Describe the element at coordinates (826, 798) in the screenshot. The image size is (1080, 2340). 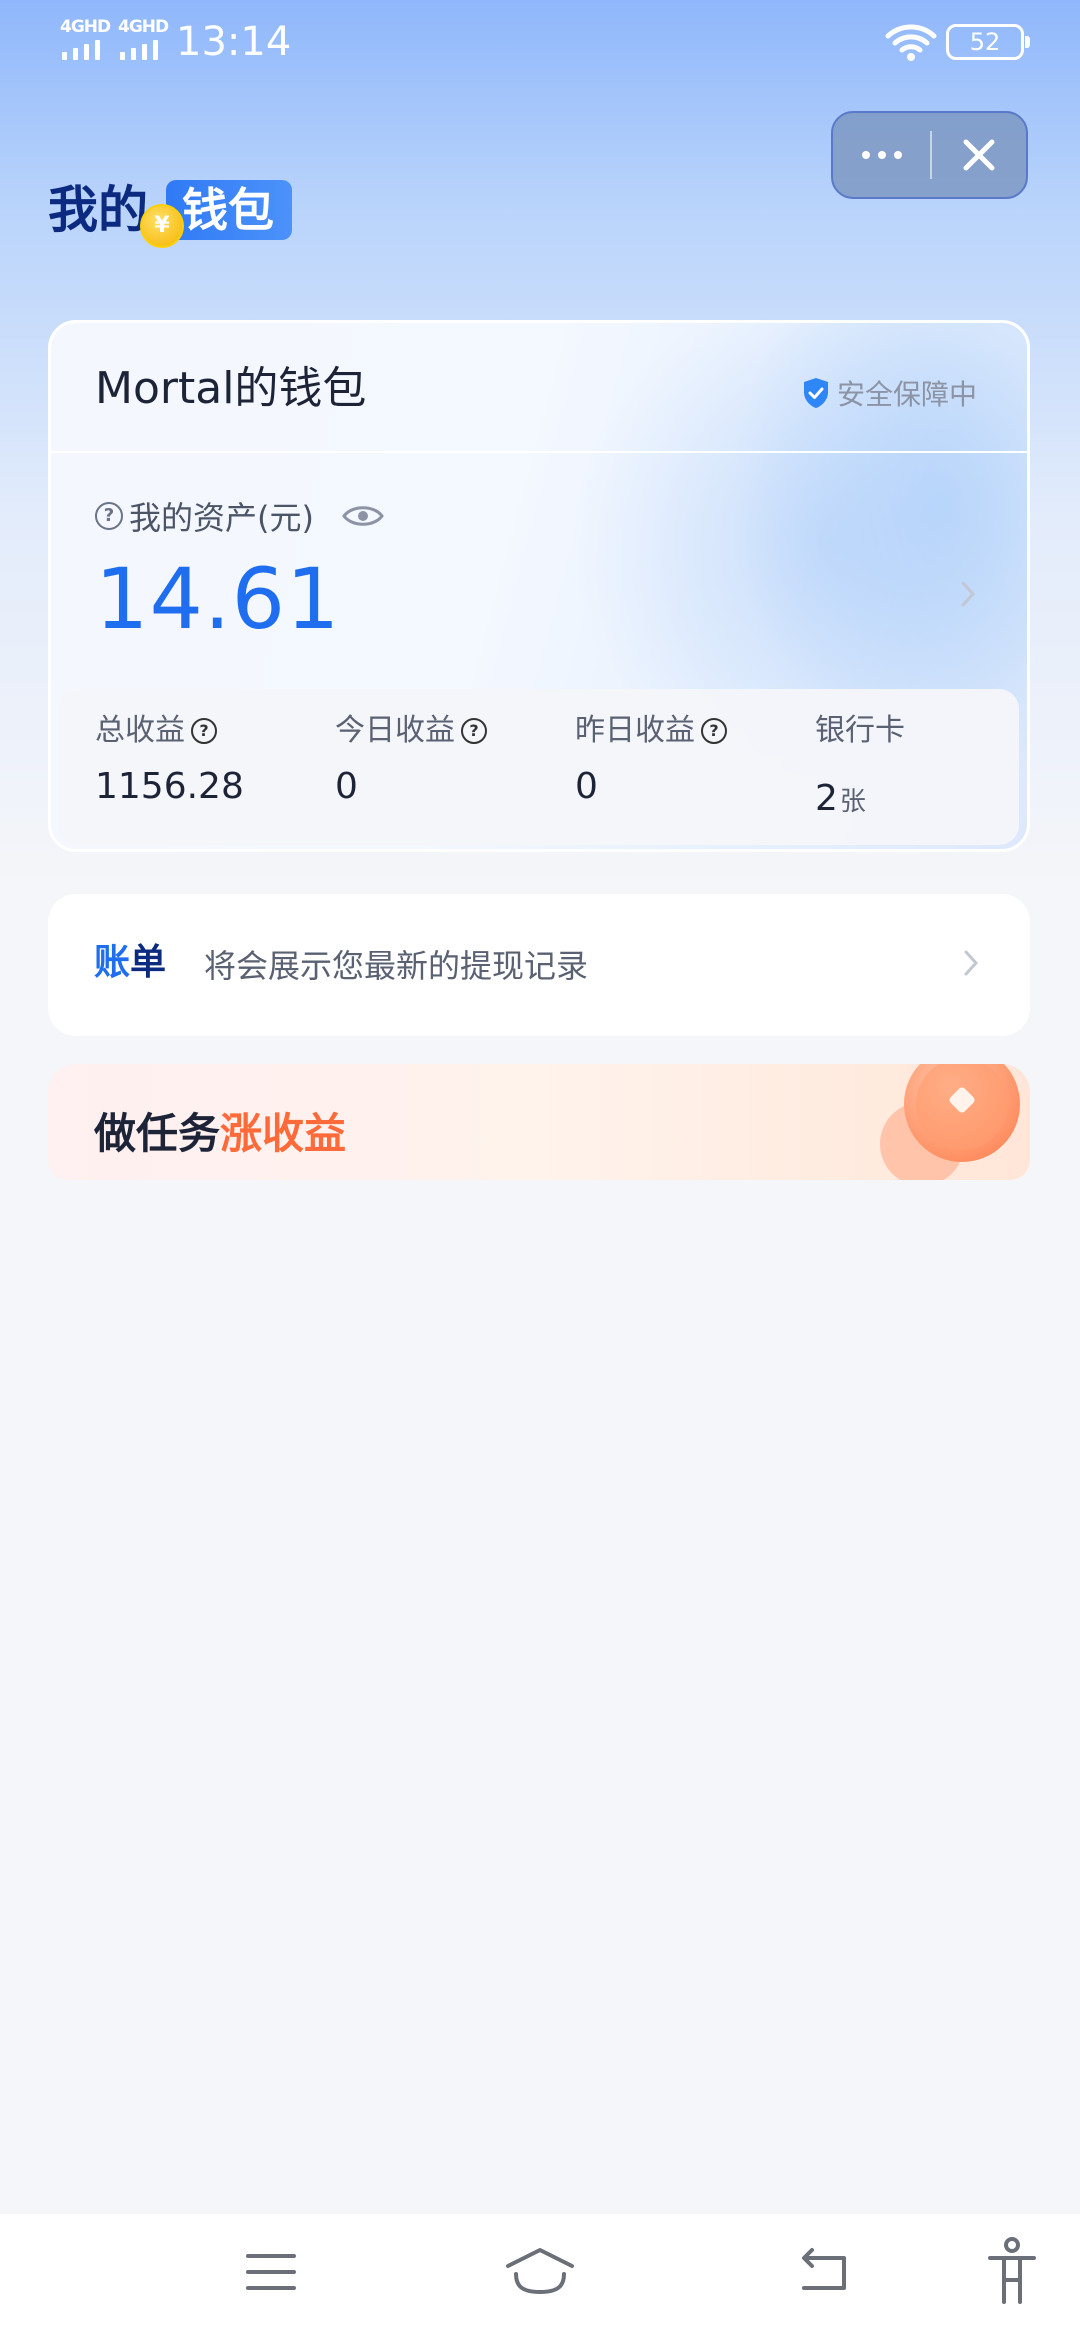
I see `stat-value: 2` at that location.